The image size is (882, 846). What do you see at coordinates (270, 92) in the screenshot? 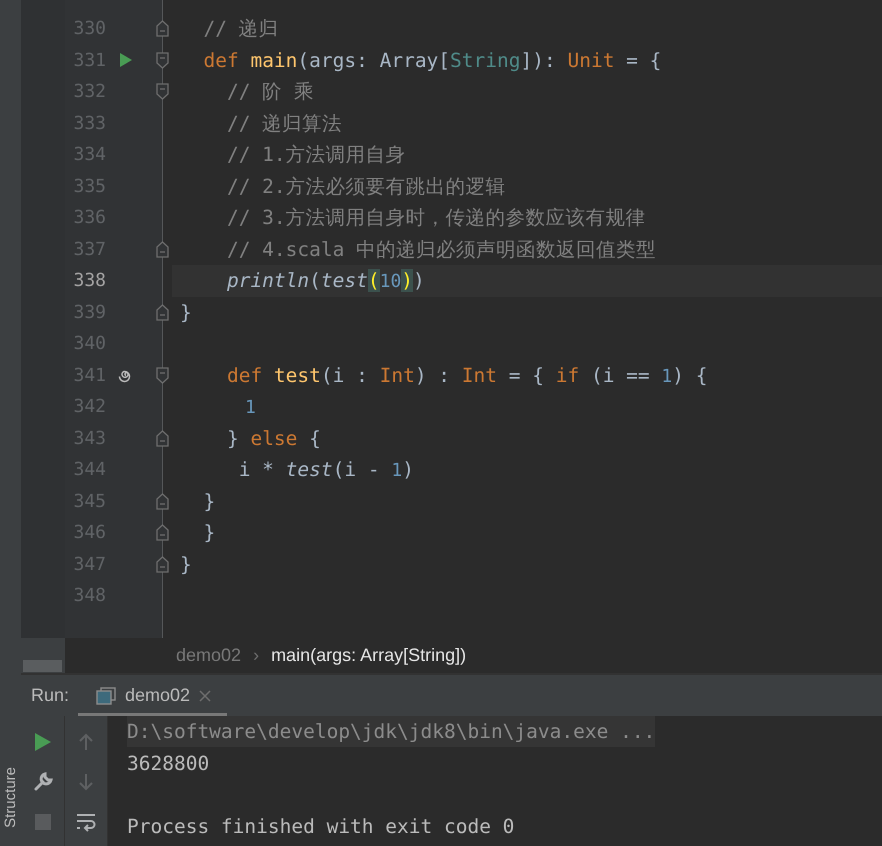
I see `code-line: // 阶 乘` at bounding box center [270, 92].